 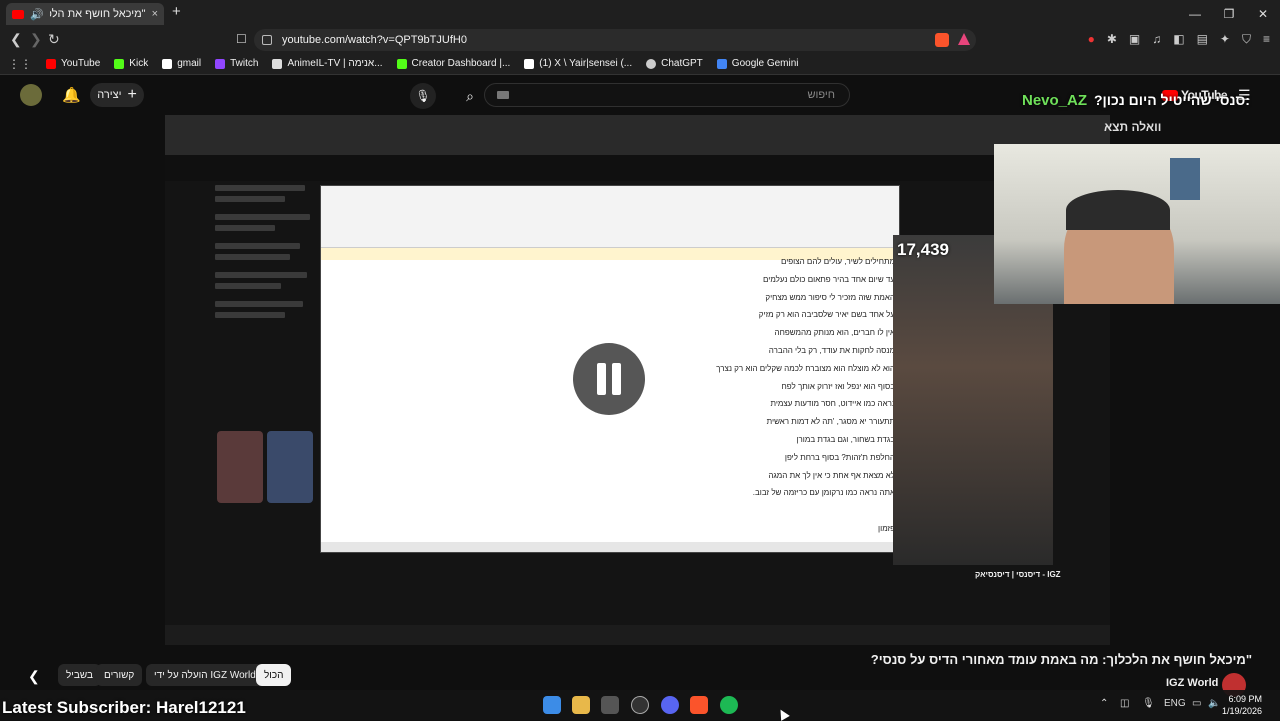 I want to click on create-label: יצירה, so click(x=109, y=95).